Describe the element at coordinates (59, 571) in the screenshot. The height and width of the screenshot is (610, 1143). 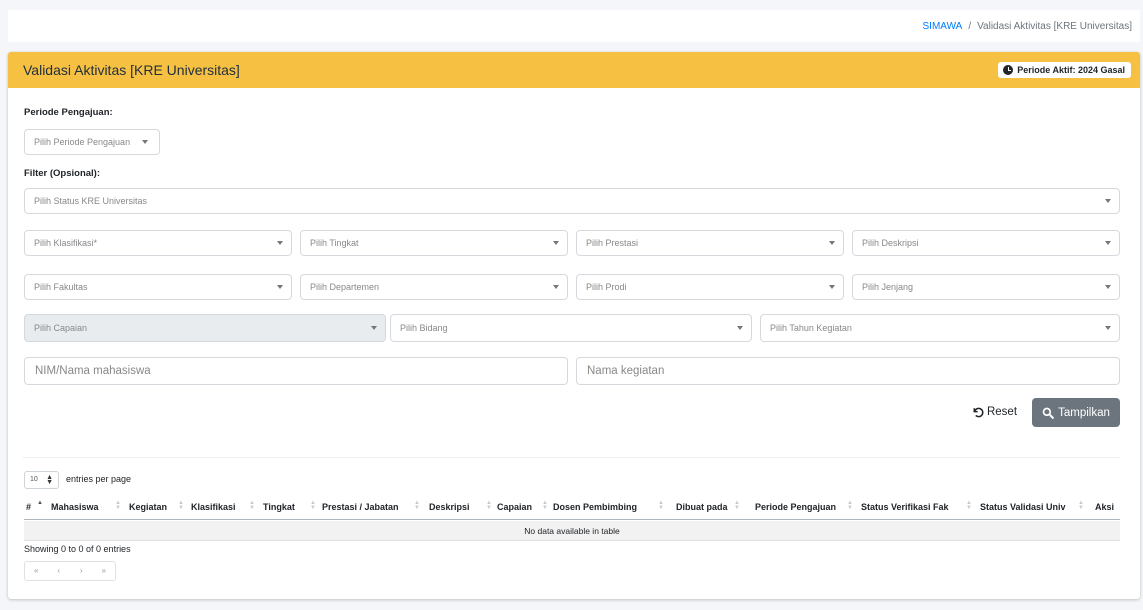
I see `previous-page-button: ‹` at that location.